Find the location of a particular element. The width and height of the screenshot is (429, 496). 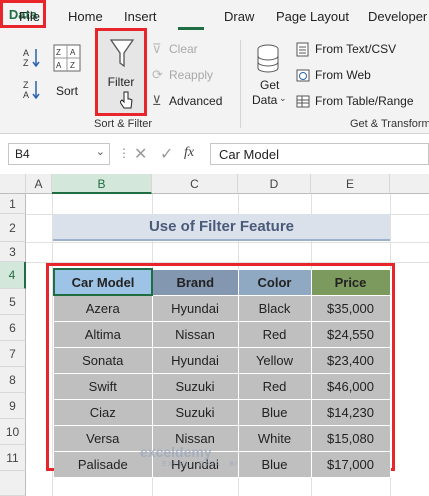

name-box-value: B4 is located at coordinates (22, 154).